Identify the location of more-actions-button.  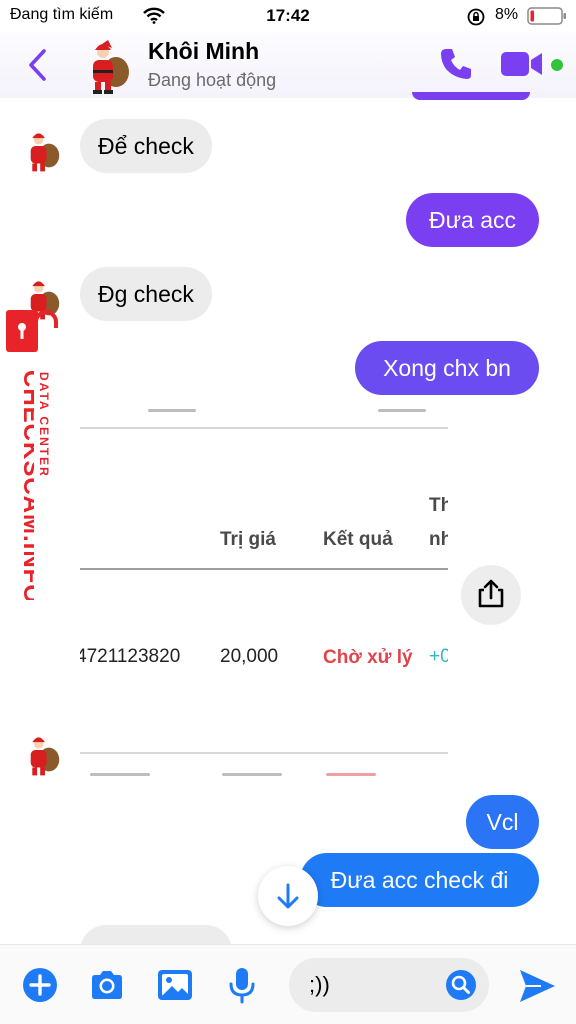
(40, 985).